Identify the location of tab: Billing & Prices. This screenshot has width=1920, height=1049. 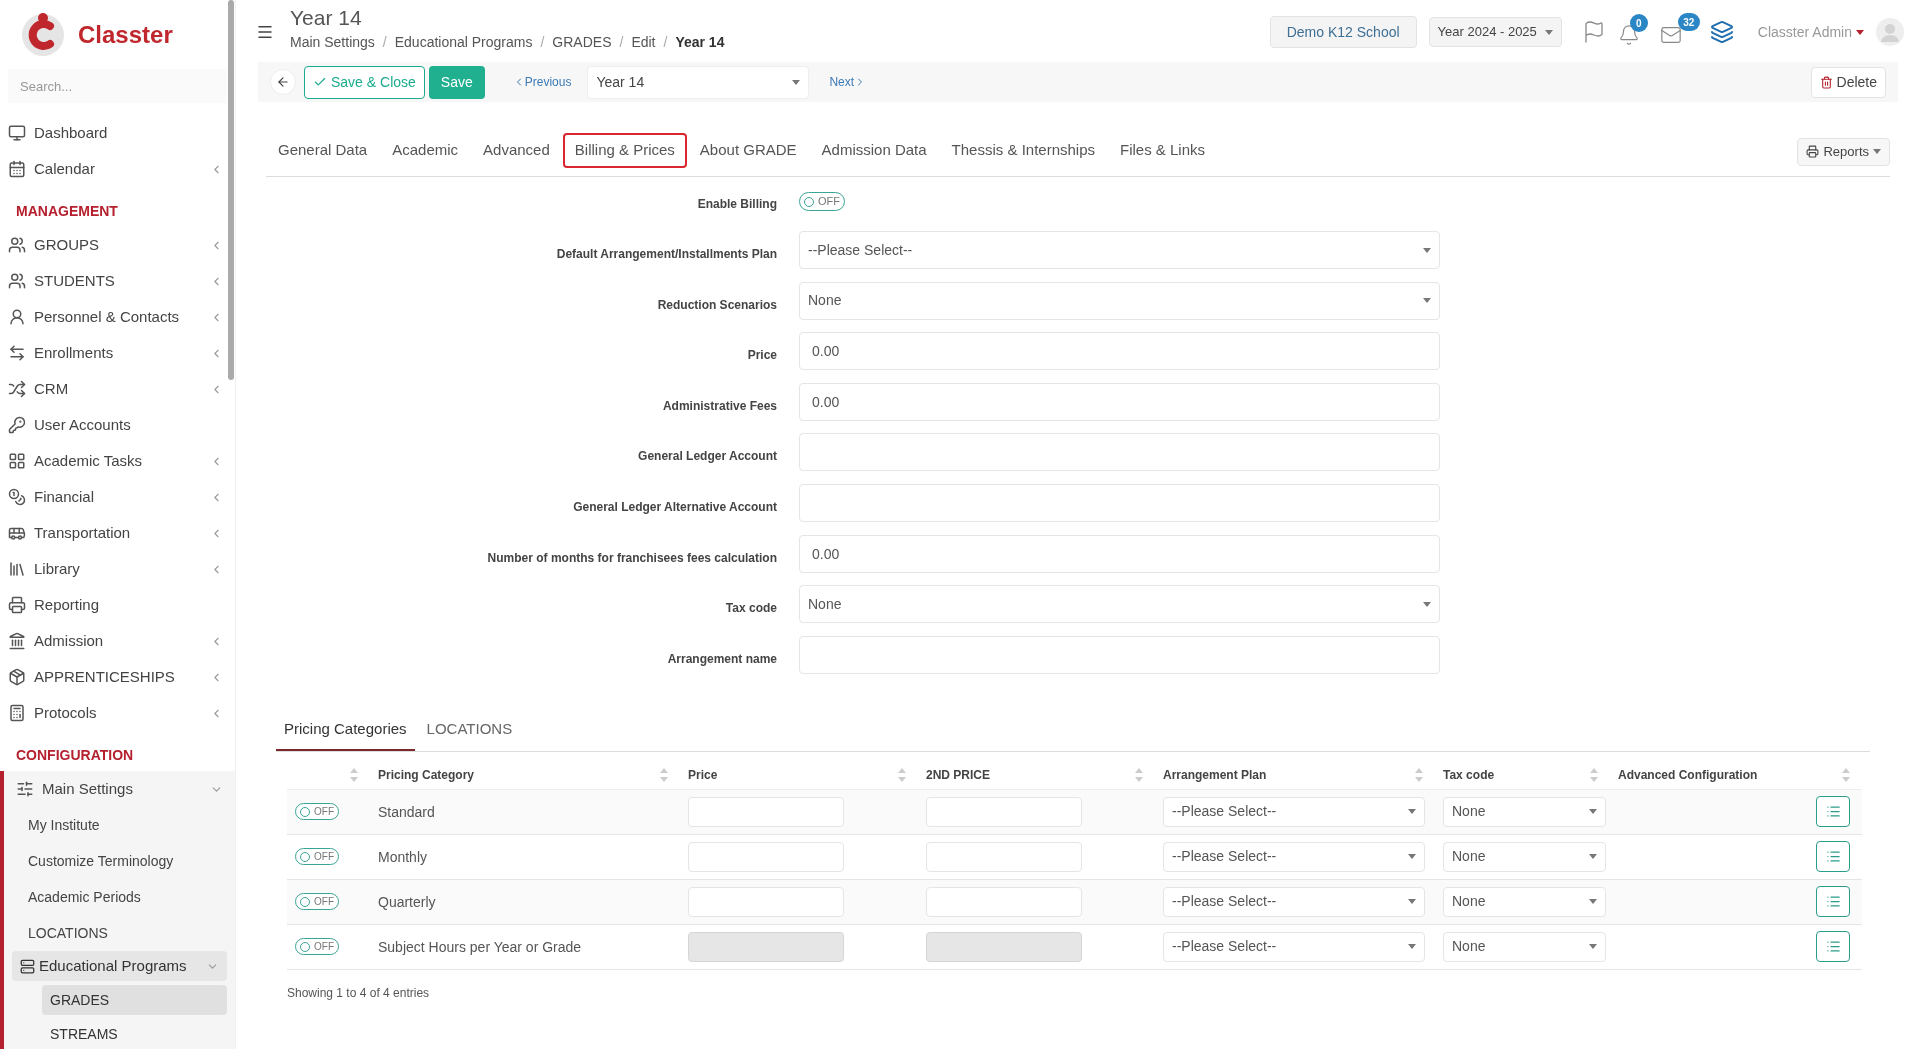
(624, 150).